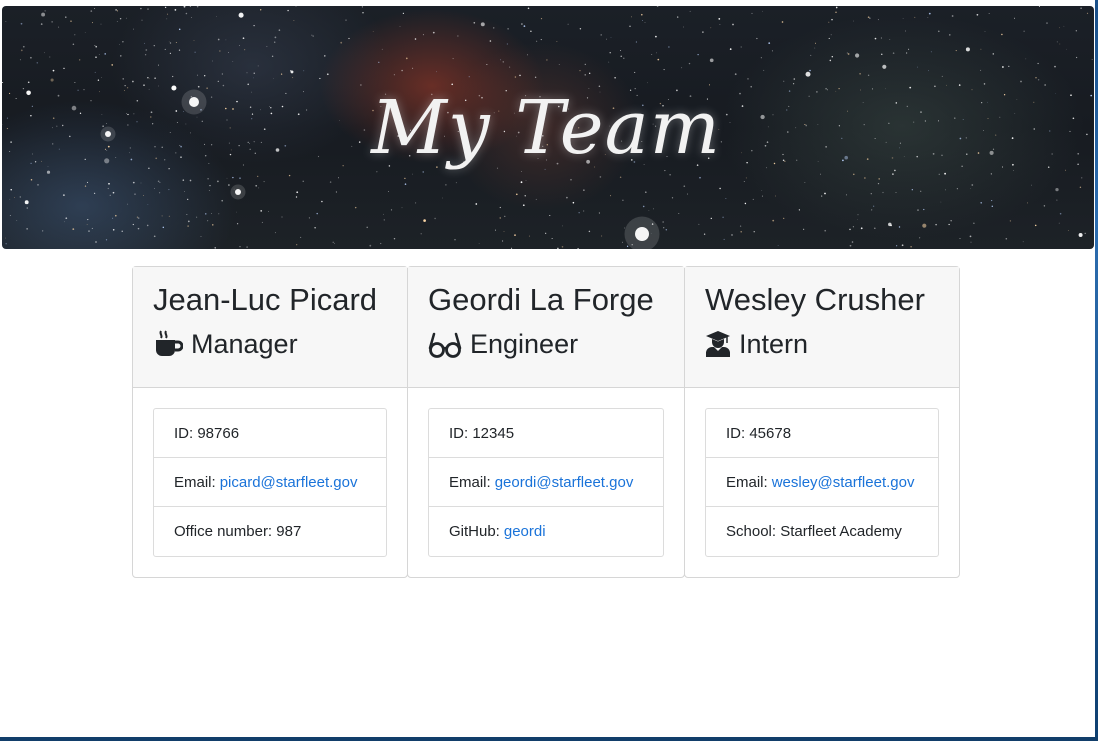  I want to click on employee-role: Engineer, so click(546, 344).